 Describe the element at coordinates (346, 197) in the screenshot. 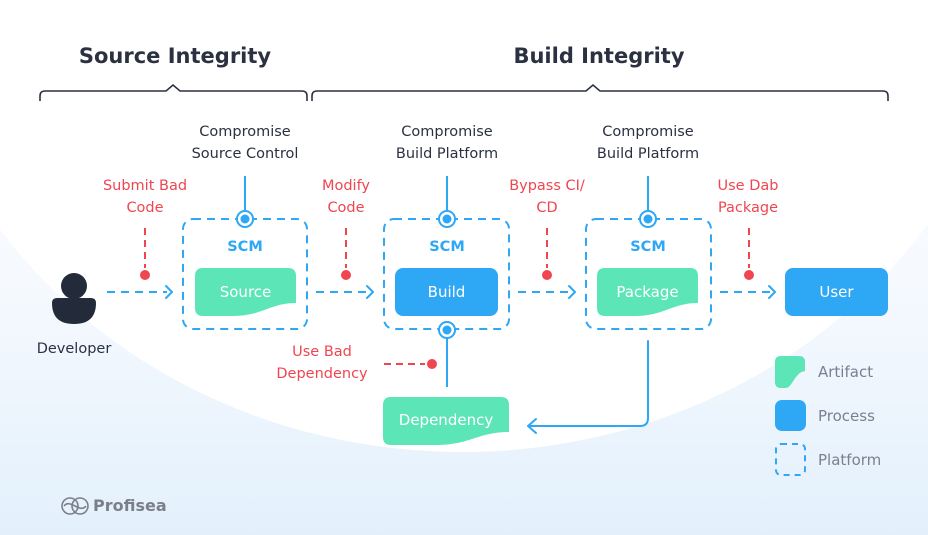

I see `attack-label: Modify Code` at that location.